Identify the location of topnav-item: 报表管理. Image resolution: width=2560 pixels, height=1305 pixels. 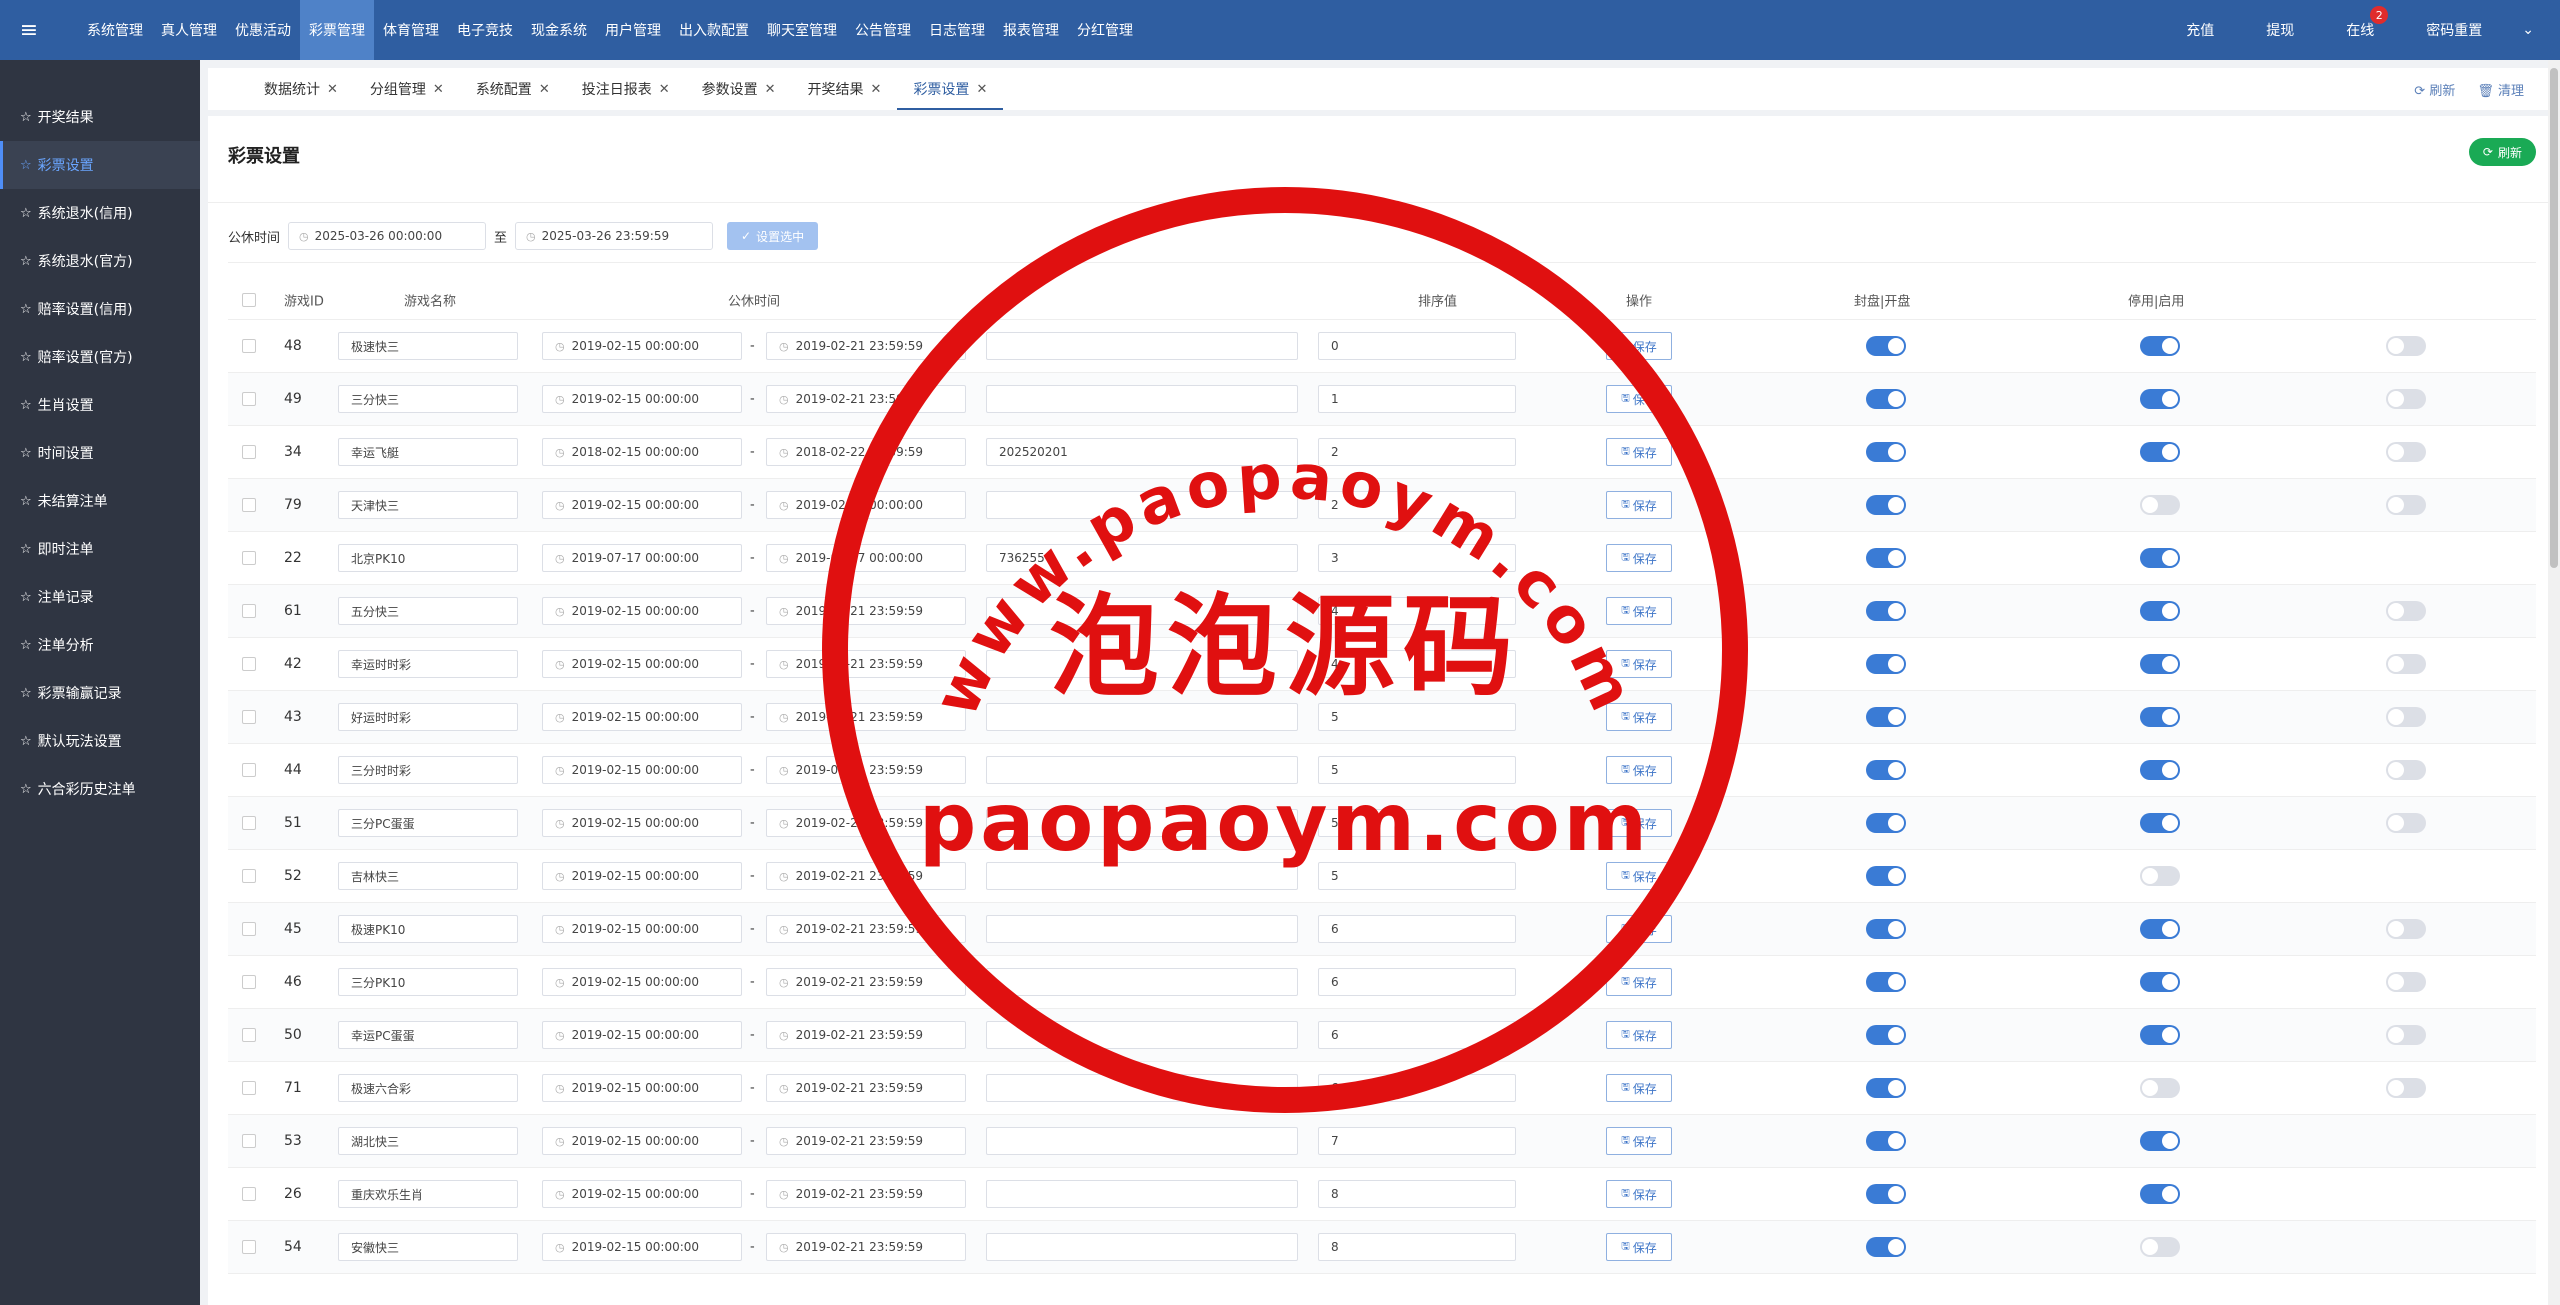
(1031, 30).